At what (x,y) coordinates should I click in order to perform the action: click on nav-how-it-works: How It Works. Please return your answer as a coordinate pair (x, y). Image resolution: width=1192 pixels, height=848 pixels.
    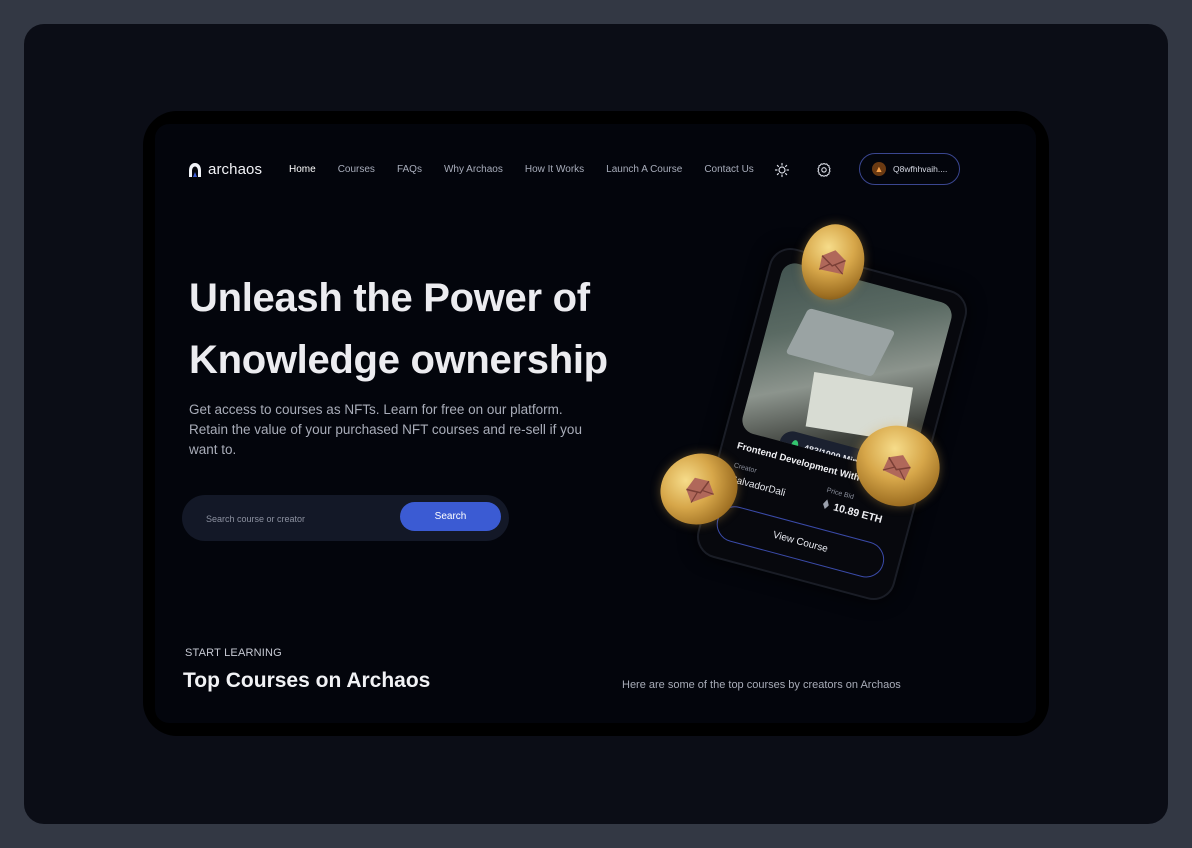
    Looking at the image, I should click on (554, 169).